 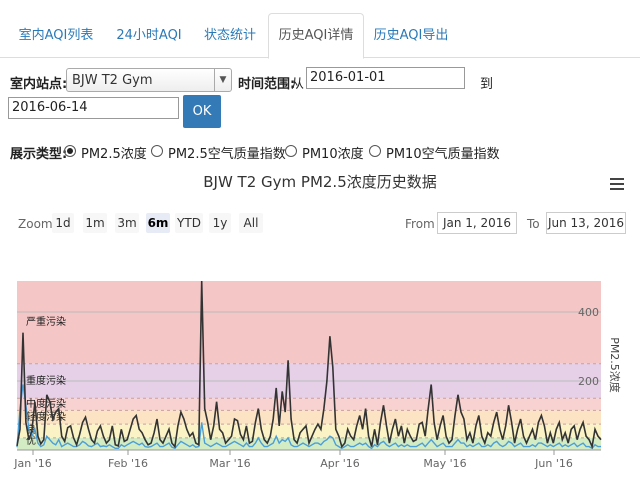 What do you see at coordinates (477, 223) in the screenshot?
I see `range-from-input: Jan 1, 2016` at bounding box center [477, 223].